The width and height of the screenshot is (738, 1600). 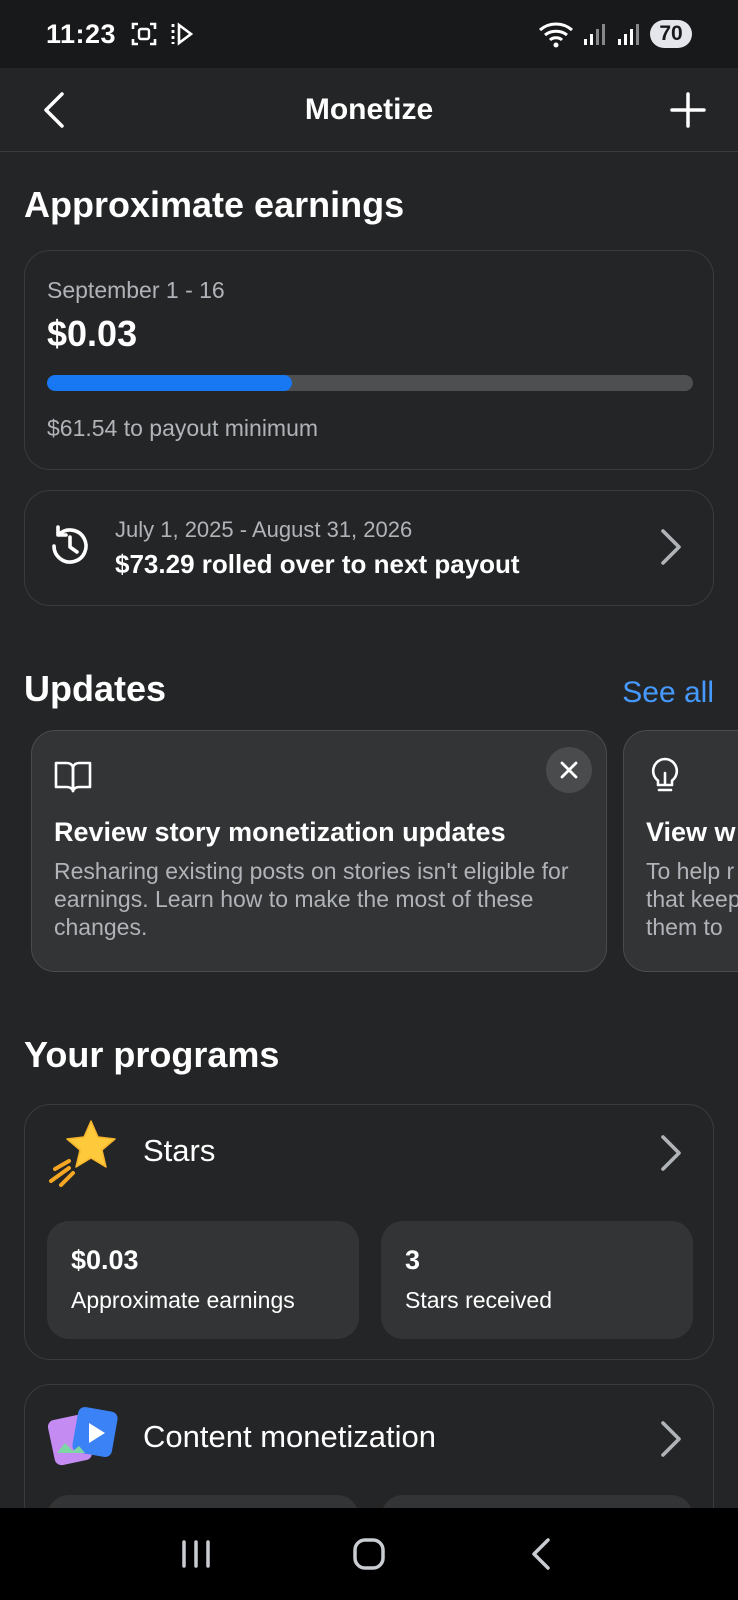 What do you see at coordinates (82, 1153) in the screenshot?
I see `star-icon` at bounding box center [82, 1153].